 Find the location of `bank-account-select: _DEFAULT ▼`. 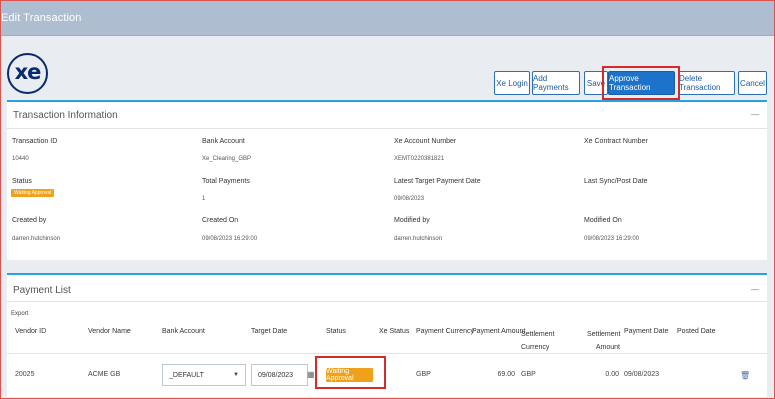

bank-account-select: _DEFAULT ▼ is located at coordinates (204, 375).